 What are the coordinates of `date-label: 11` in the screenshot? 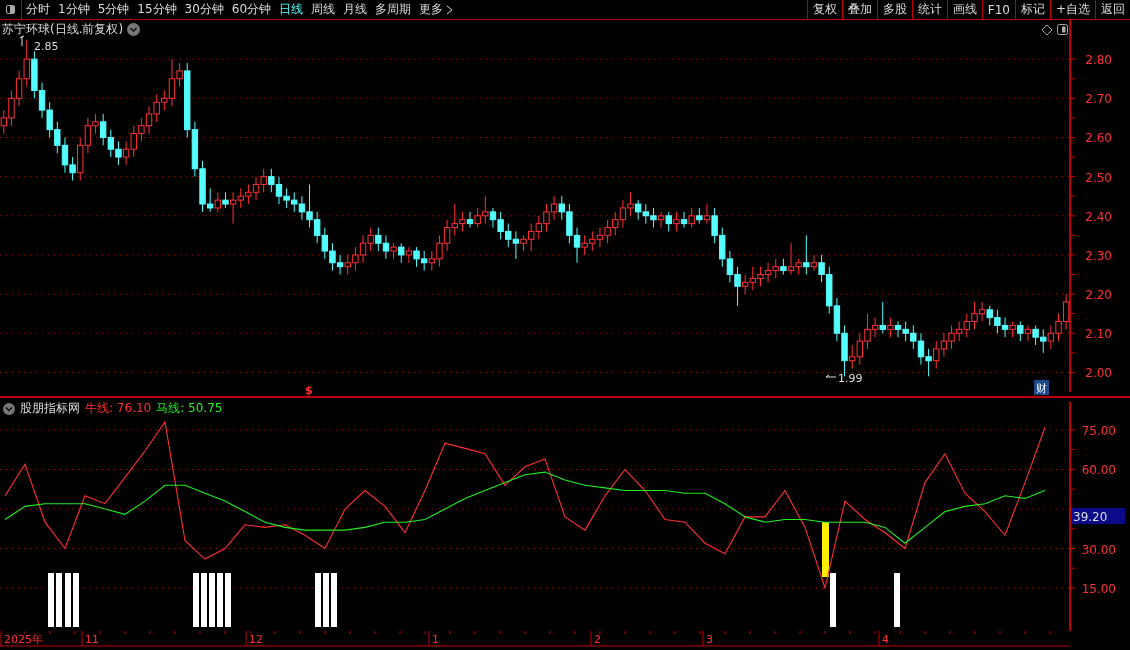 It's located at (92, 639).